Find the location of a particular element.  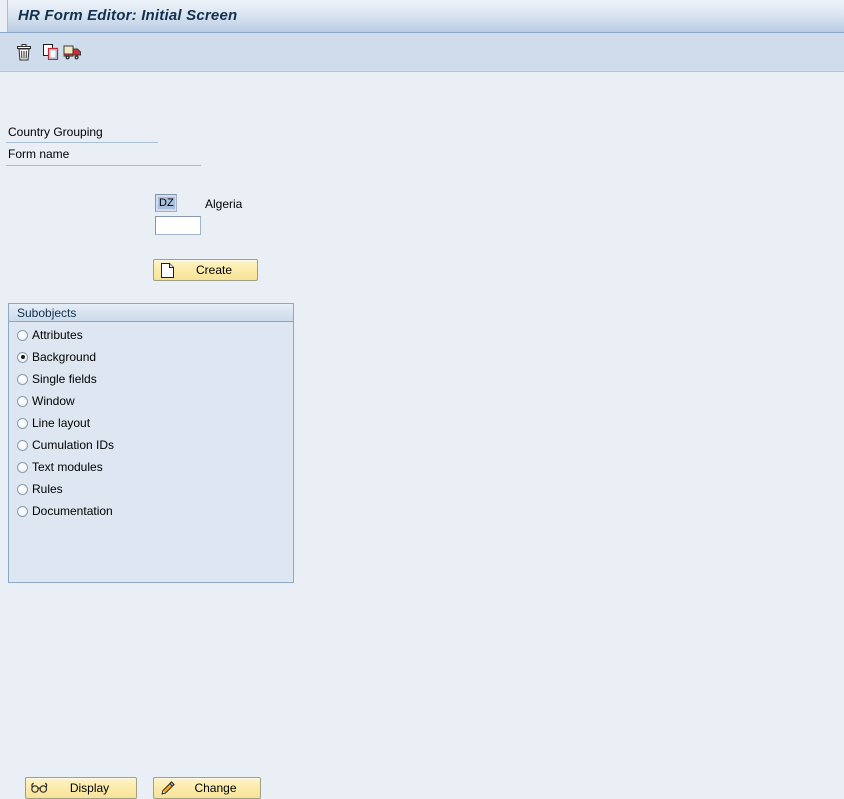

subobject-radio-text-modules: Text modules is located at coordinates (151, 467).